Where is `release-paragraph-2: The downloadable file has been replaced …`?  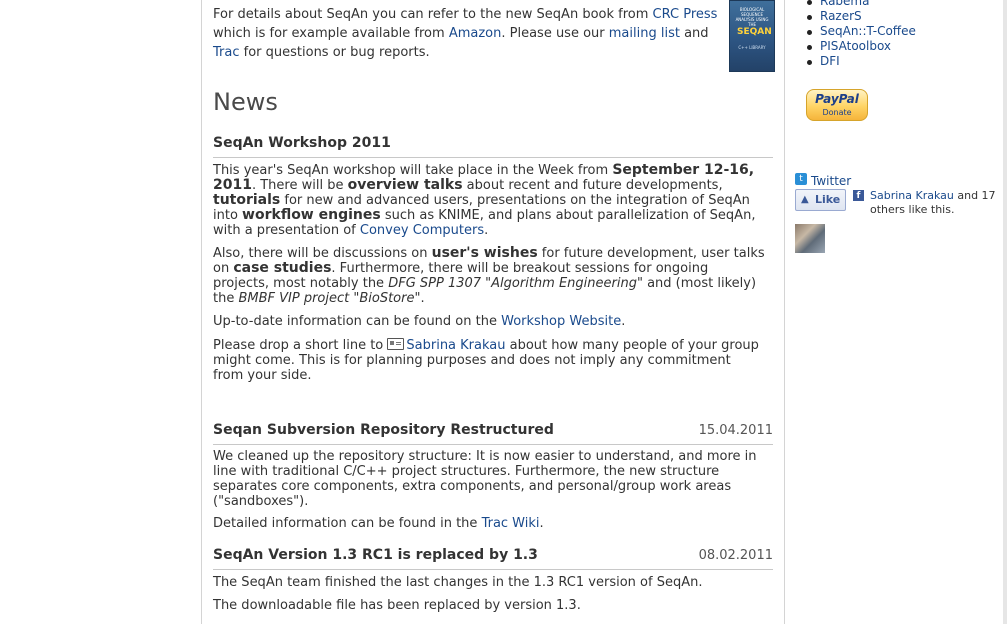 release-paragraph-2: The downloadable file has been replaced … is located at coordinates (397, 605).